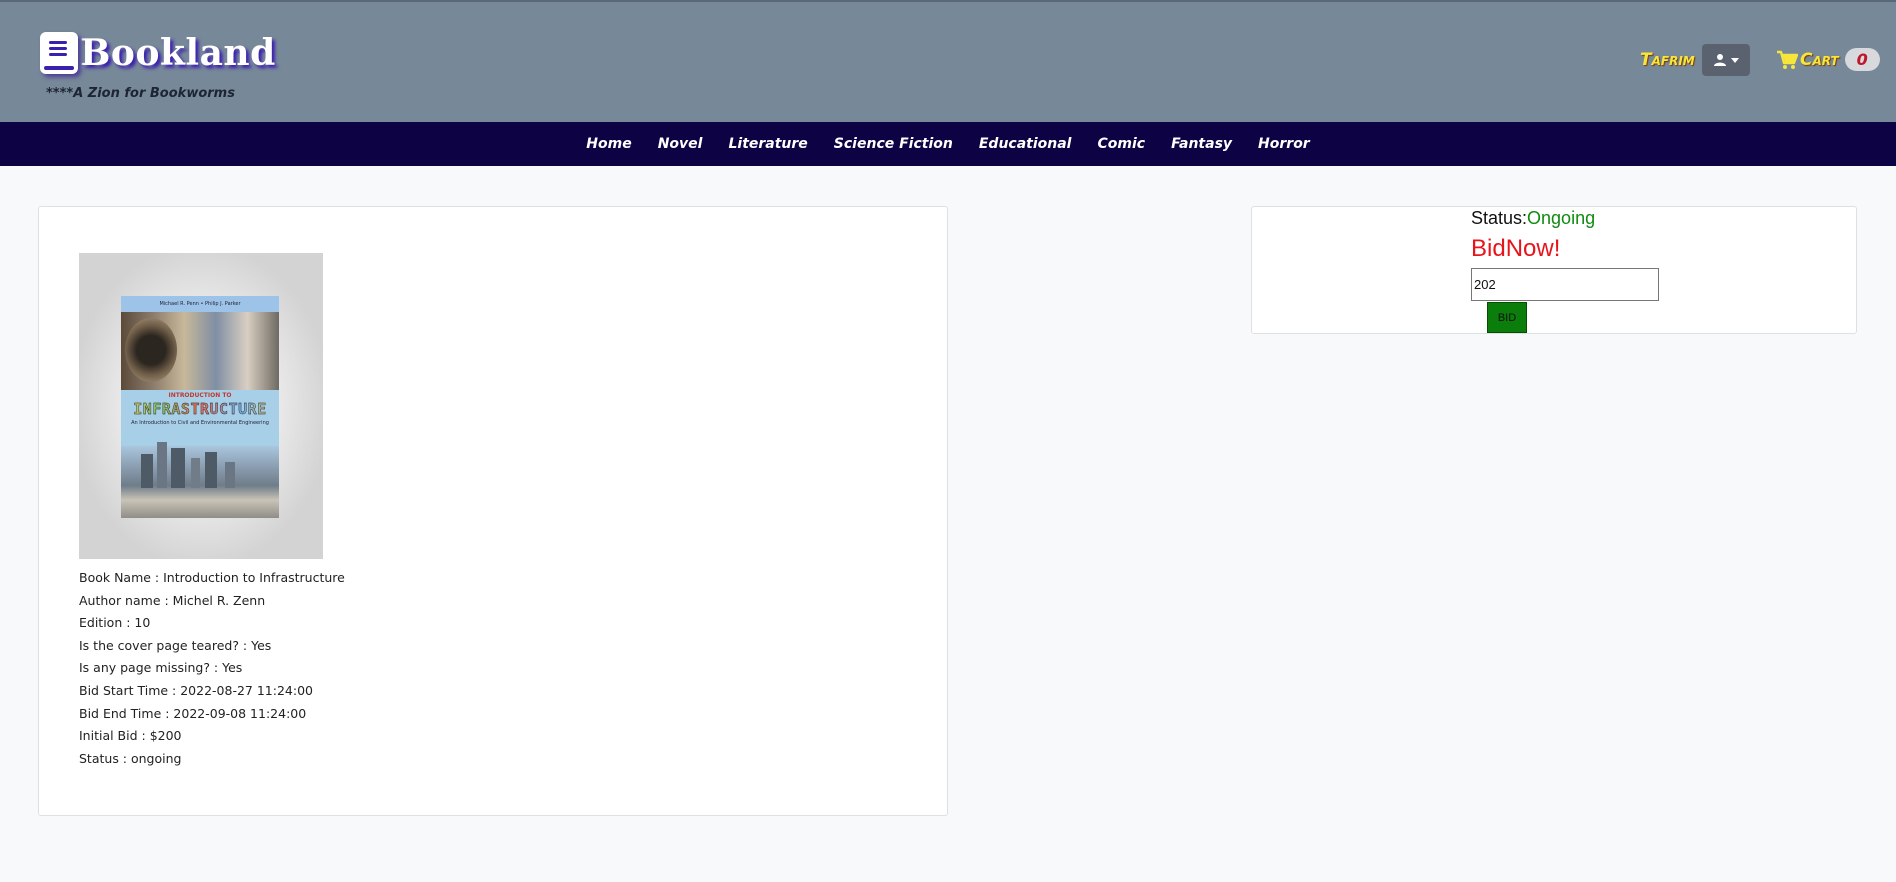 Image resolution: width=1896 pixels, height=882 pixels. What do you see at coordinates (1735, 60) in the screenshot?
I see `chevron-down-icon` at bounding box center [1735, 60].